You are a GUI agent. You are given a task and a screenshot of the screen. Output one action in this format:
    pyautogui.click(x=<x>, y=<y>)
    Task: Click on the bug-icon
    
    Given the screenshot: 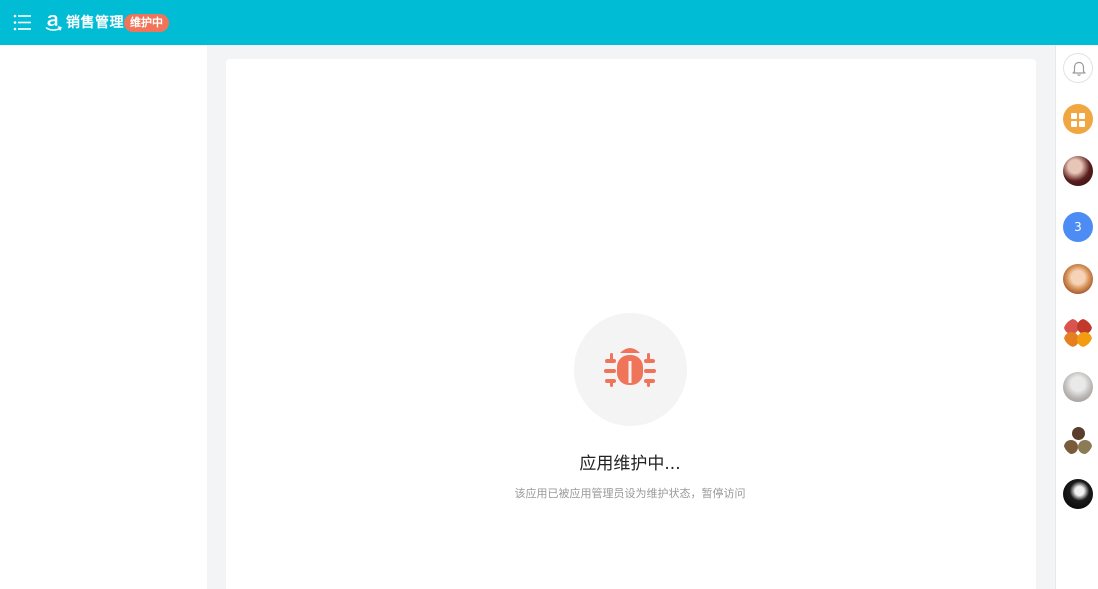 What is the action you would take?
    pyautogui.click(x=630, y=369)
    